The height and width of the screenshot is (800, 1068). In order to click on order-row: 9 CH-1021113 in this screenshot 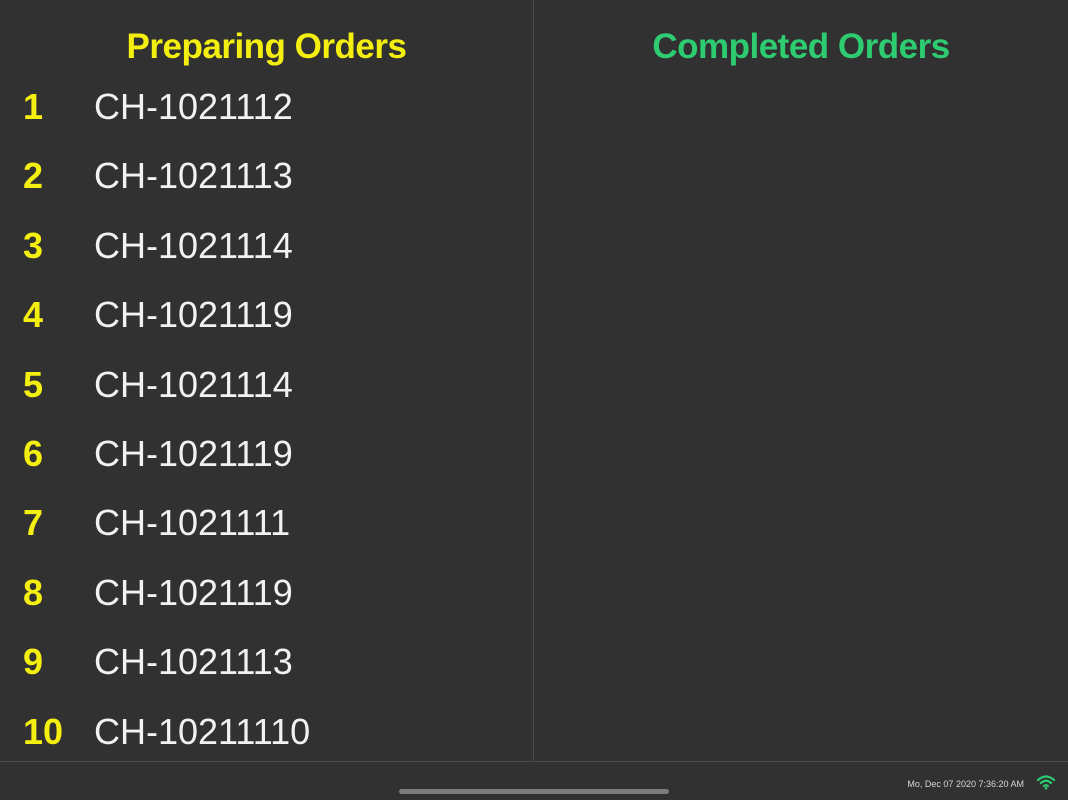, I will do `click(266, 660)`.